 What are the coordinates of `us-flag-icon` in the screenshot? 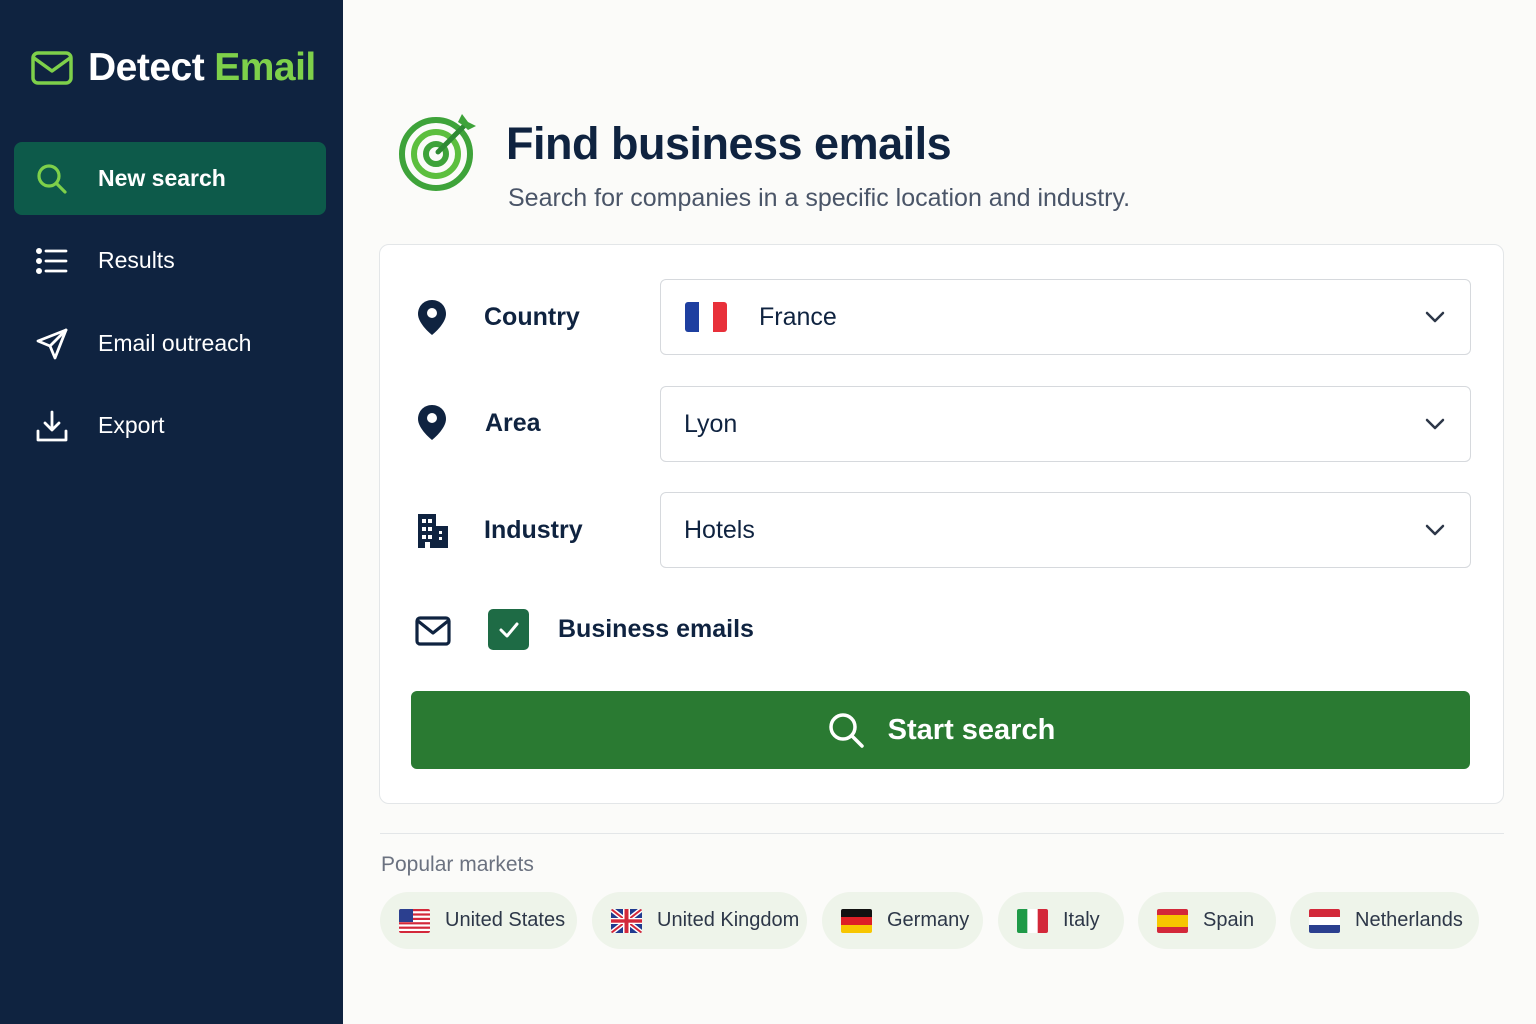 It's located at (414, 920).